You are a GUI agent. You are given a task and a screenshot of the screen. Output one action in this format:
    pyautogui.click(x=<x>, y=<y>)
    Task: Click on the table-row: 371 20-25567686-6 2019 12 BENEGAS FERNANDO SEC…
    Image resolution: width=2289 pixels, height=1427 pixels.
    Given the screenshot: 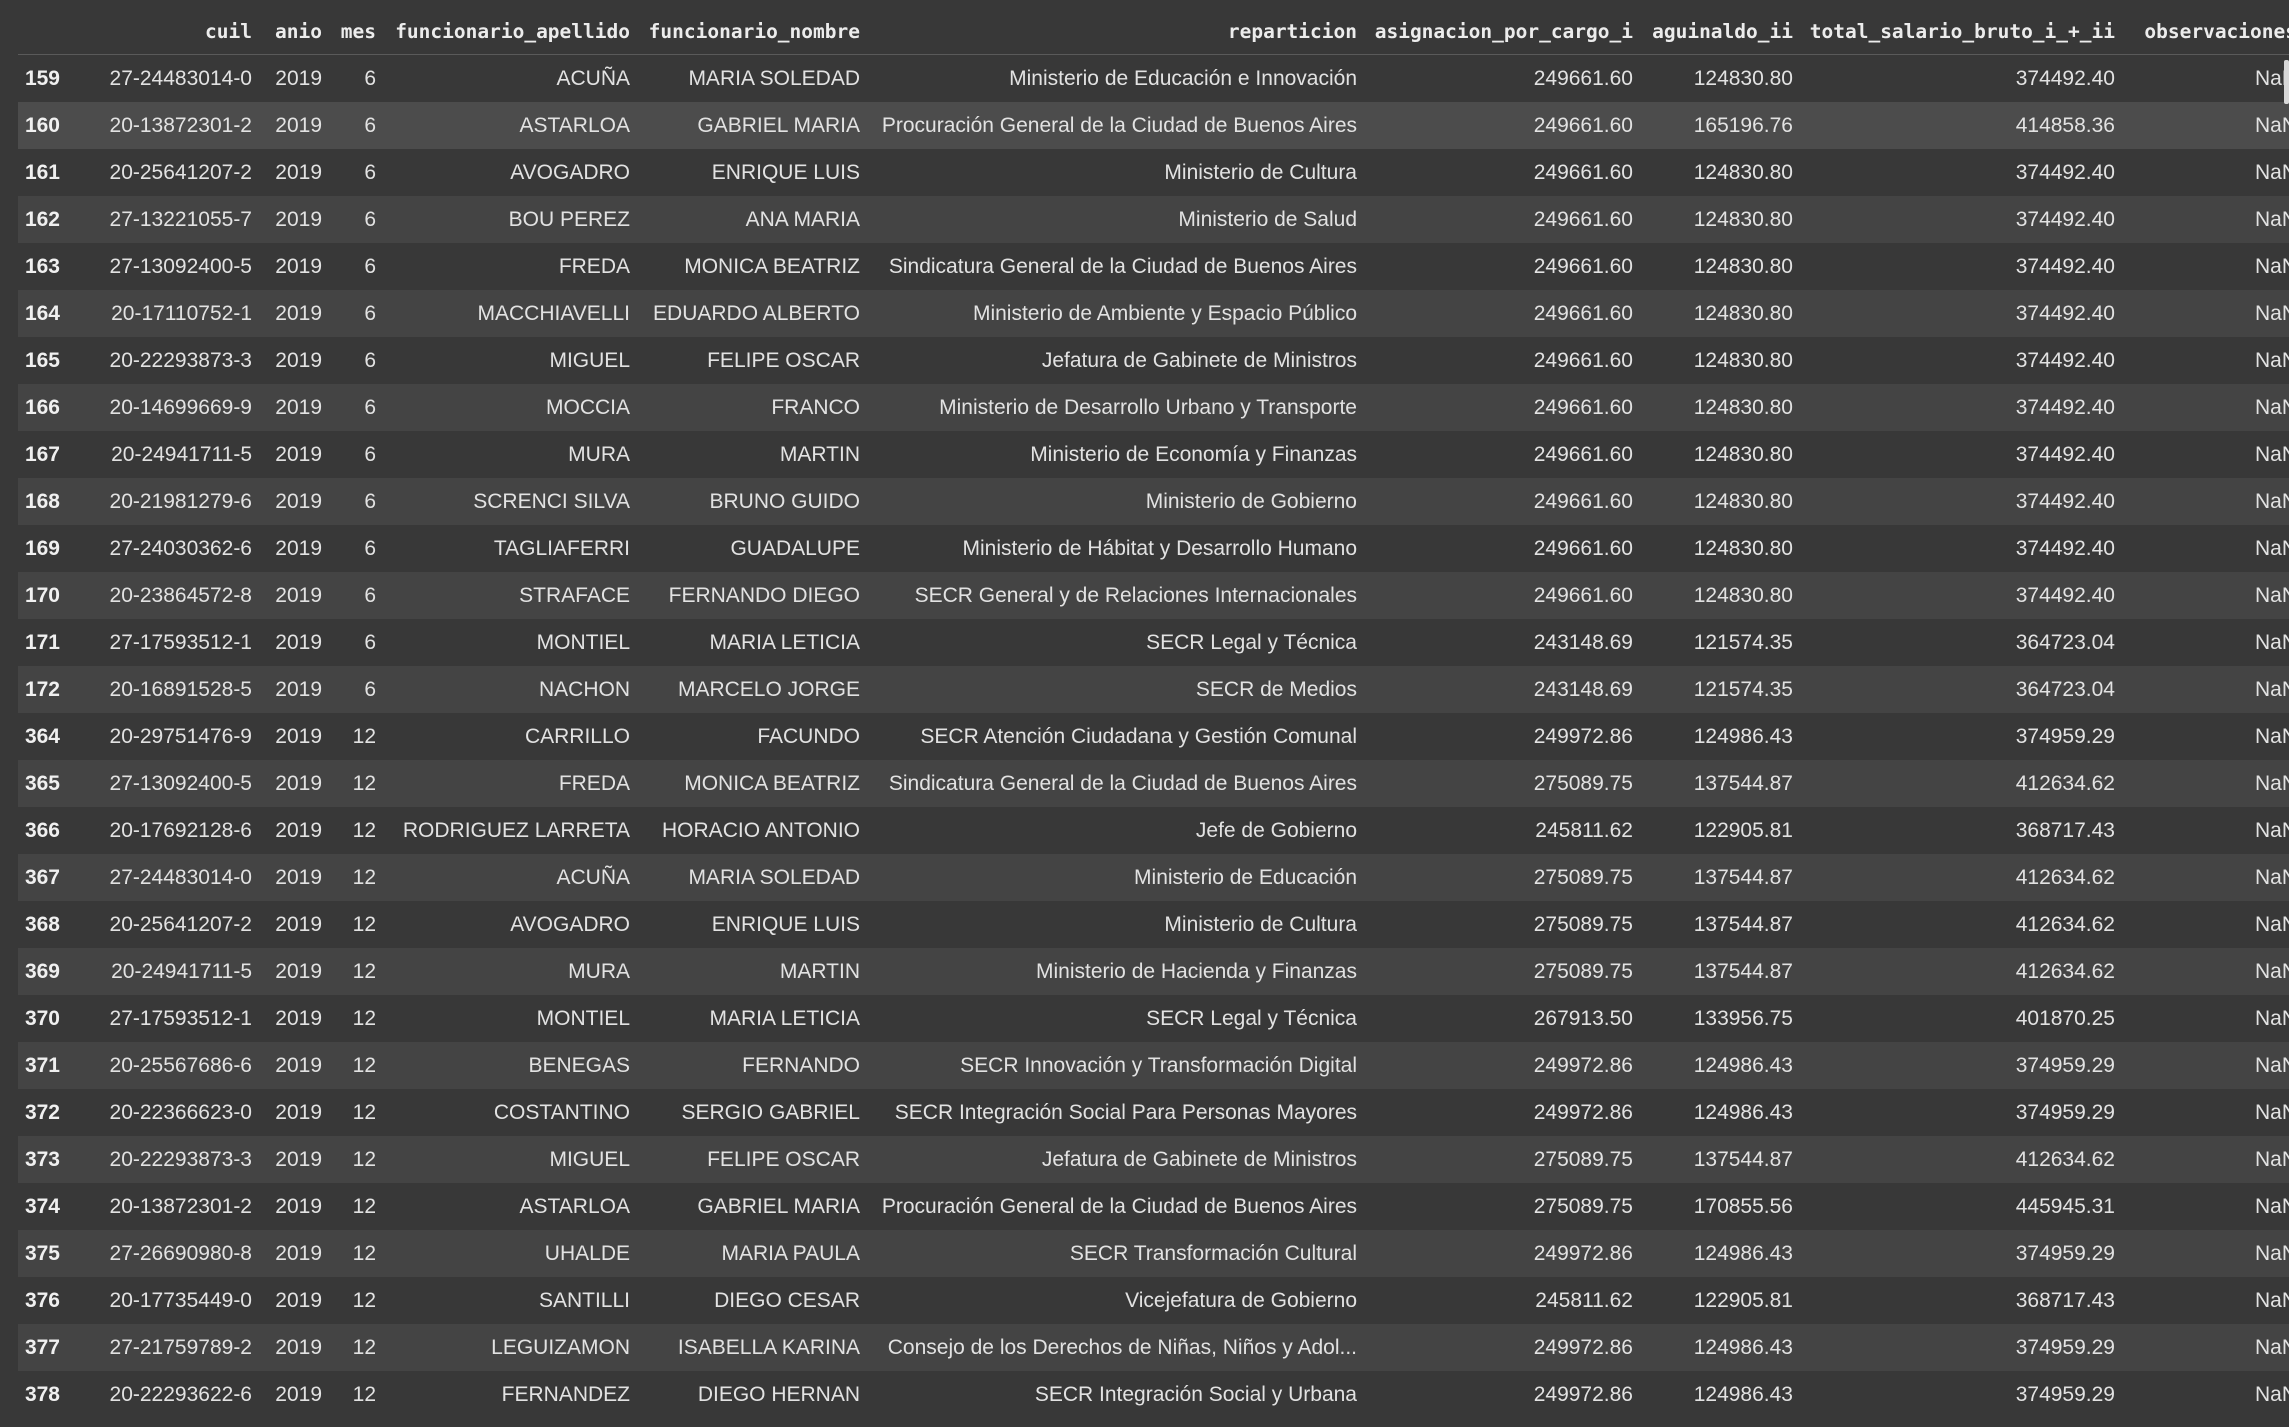 What is the action you would take?
    pyautogui.click(x=1153, y=1065)
    